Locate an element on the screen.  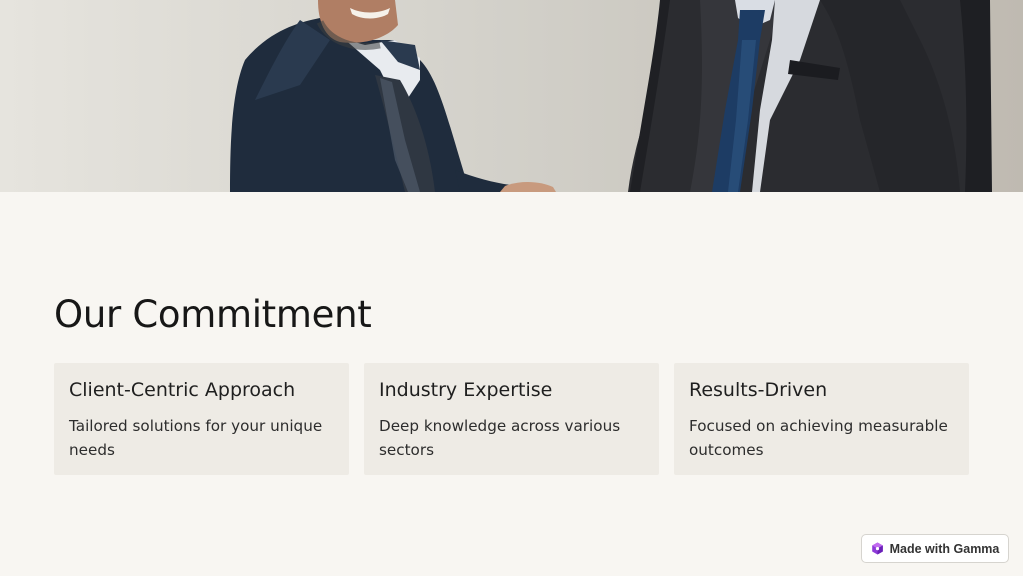
card-title: Client-Centric Approach is located at coordinates (182, 390).